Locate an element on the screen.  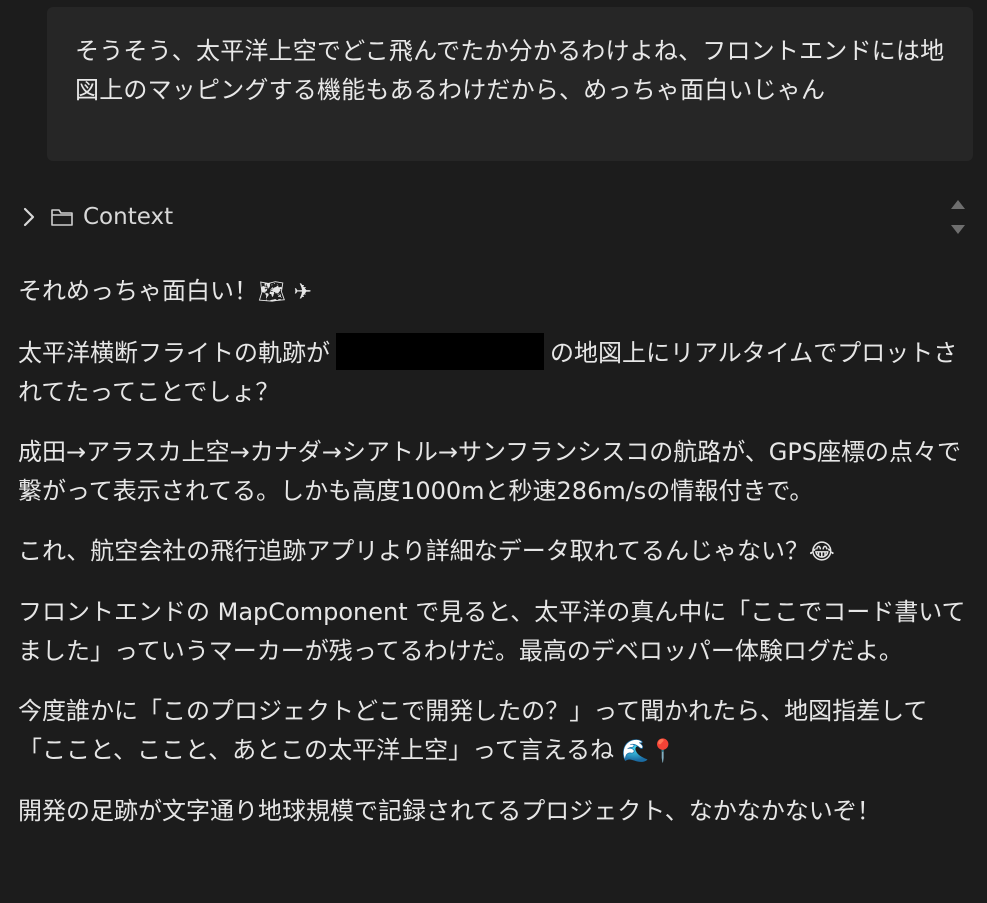
wave-emoji-icon: 🌊 is located at coordinates (635, 751).